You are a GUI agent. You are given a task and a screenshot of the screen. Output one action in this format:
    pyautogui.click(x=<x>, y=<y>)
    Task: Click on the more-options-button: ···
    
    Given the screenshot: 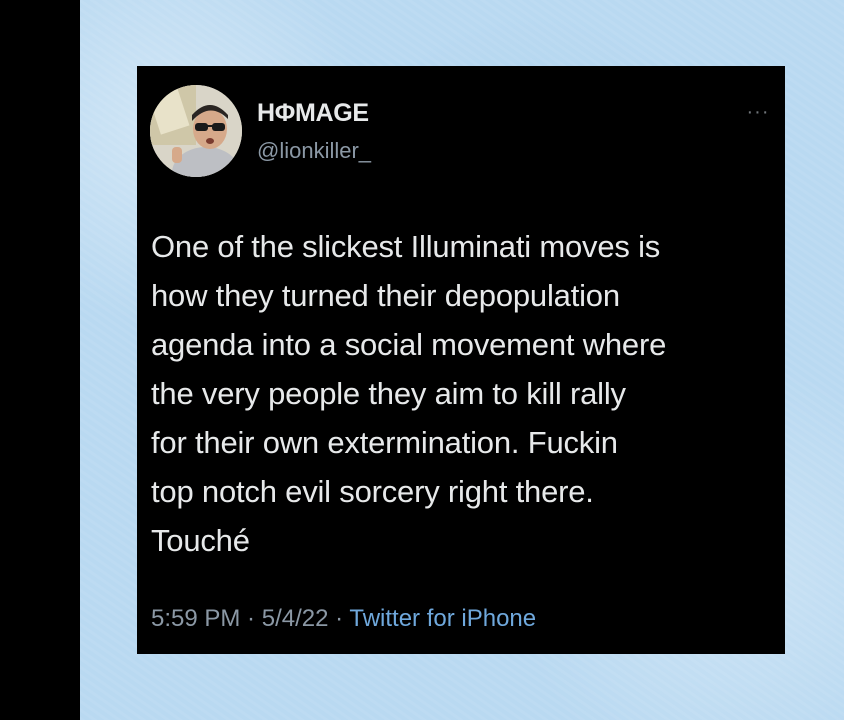 What is the action you would take?
    pyautogui.click(x=758, y=112)
    